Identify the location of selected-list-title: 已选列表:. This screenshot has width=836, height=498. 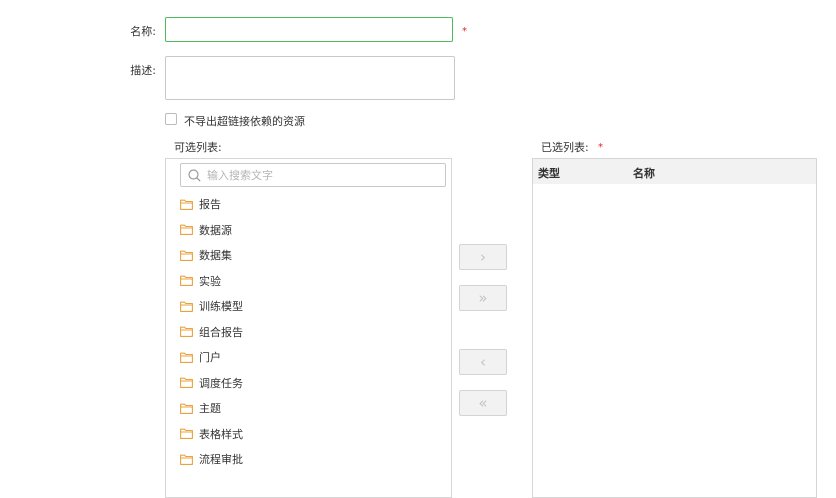
(565, 147).